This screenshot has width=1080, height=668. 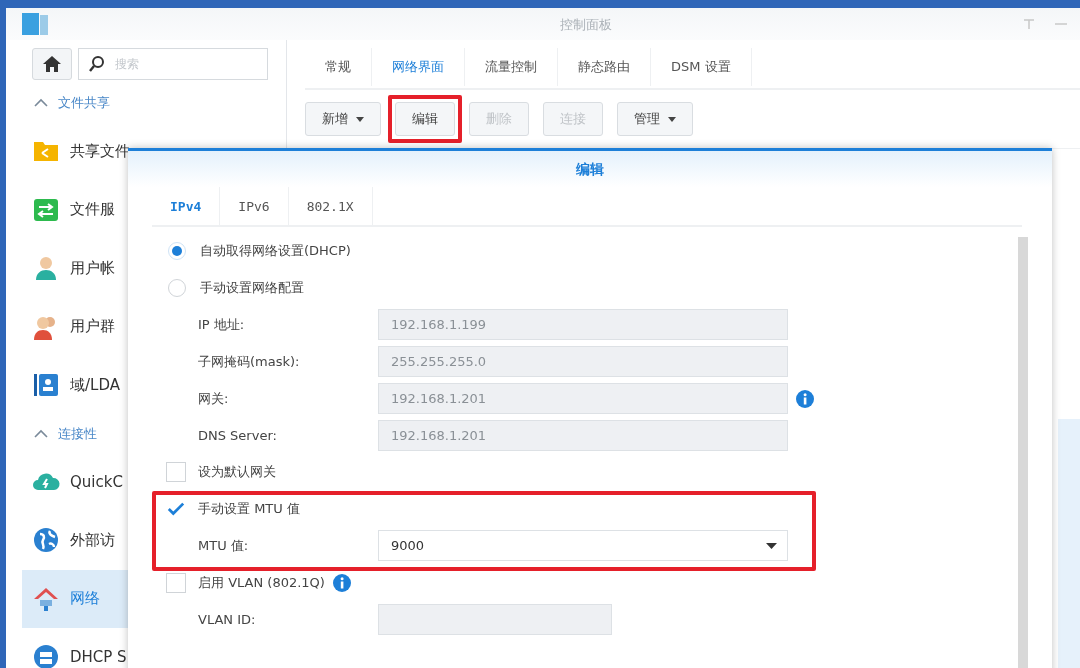 What do you see at coordinates (590, 169) in the screenshot?
I see `dialog-title: 编辑` at bounding box center [590, 169].